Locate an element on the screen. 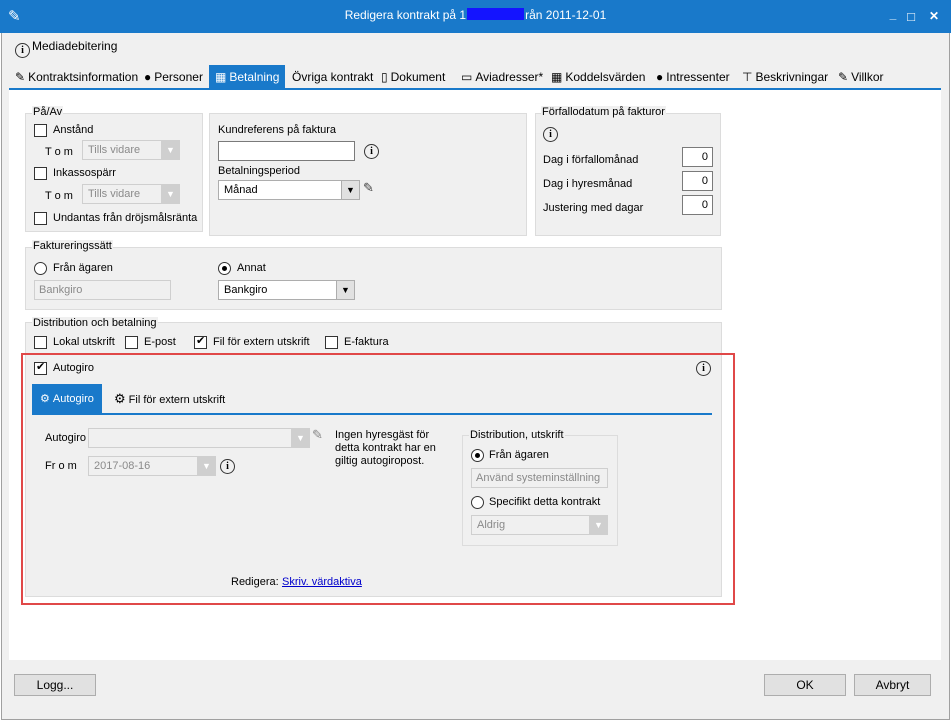 This screenshot has height=721, width=951. window-title-suffix: rån 2011-12-01 is located at coordinates (566, 15).